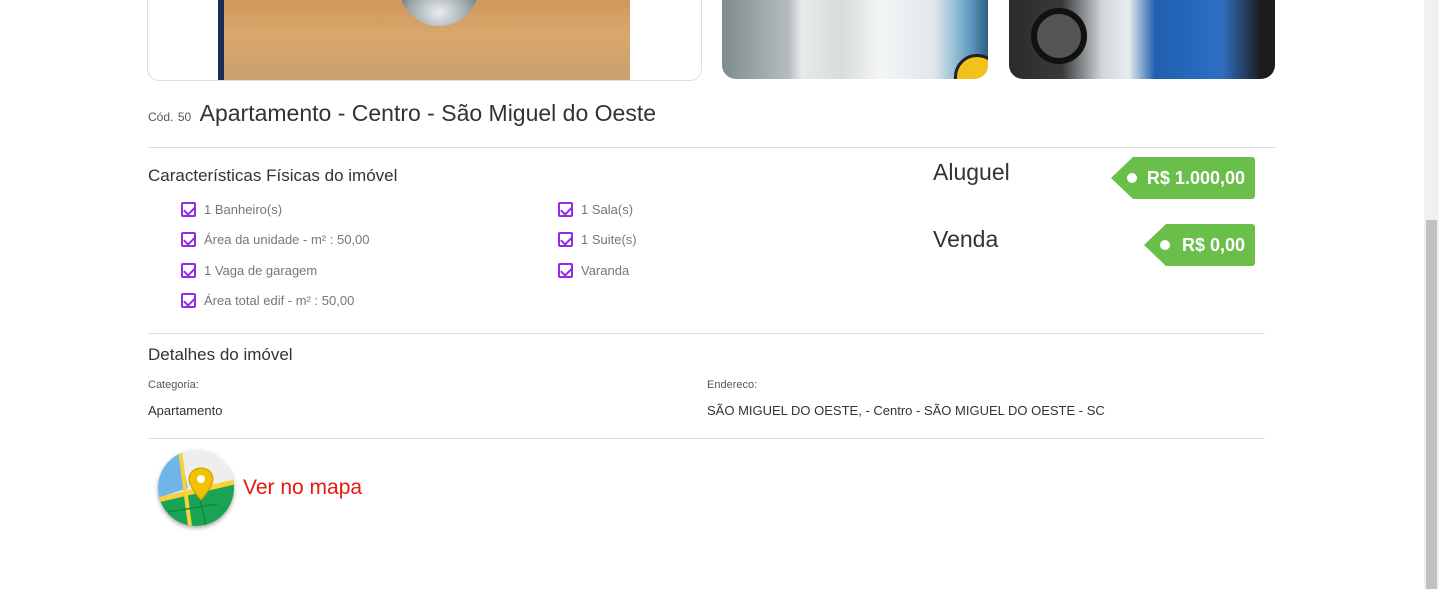  I want to click on rent-price: R$ 1.000,00, so click(1195, 177).